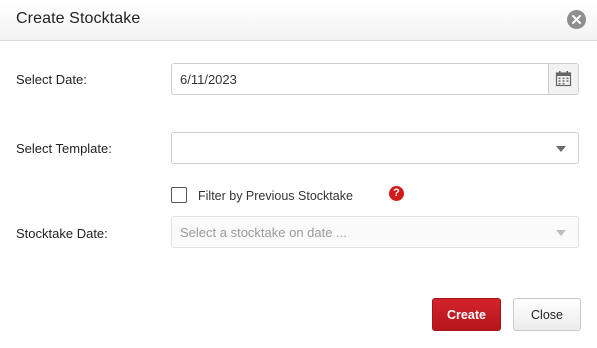  Describe the element at coordinates (466, 314) in the screenshot. I see `create-button: Create` at that location.